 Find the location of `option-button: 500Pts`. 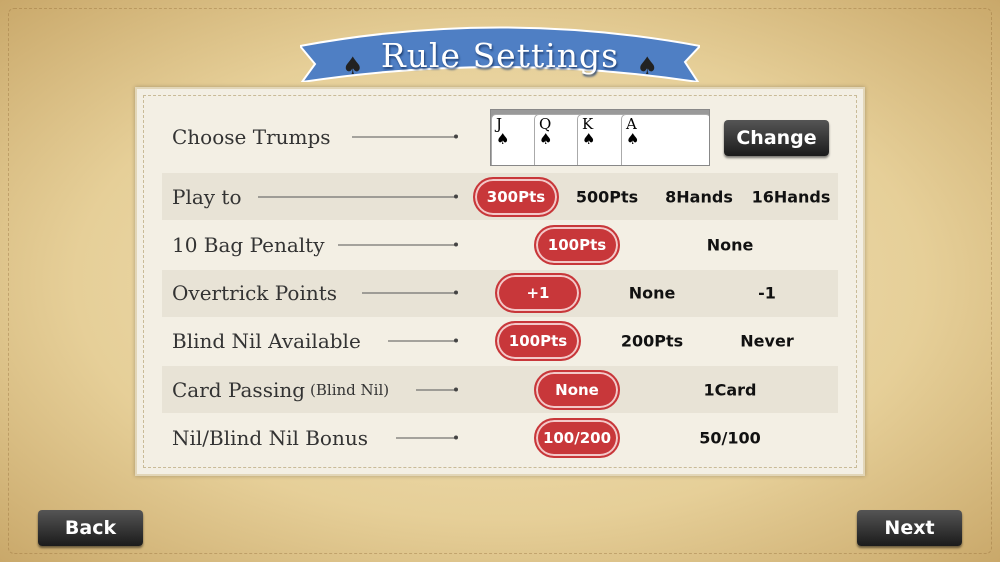

option-button: 500Pts is located at coordinates (607, 197).